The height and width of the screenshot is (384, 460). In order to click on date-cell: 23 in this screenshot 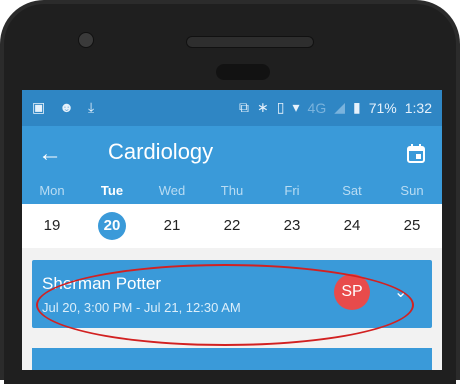, I will do `click(292, 226)`.